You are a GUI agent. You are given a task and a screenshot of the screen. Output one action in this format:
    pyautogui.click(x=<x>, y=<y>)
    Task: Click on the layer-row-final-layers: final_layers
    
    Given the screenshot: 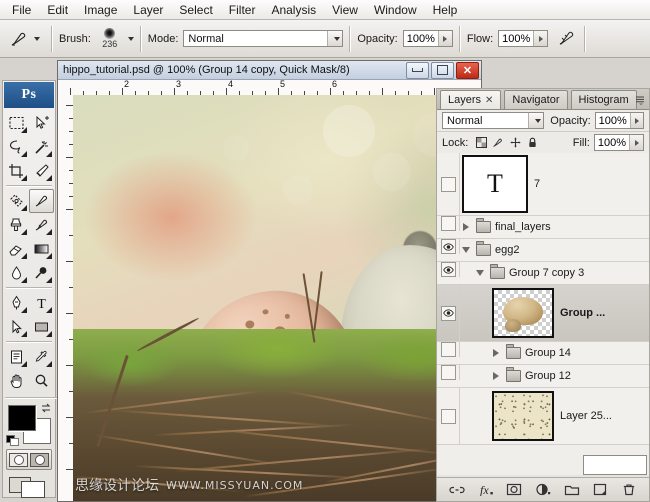 What is the action you would take?
    pyautogui.click(x=543, y=227)
    